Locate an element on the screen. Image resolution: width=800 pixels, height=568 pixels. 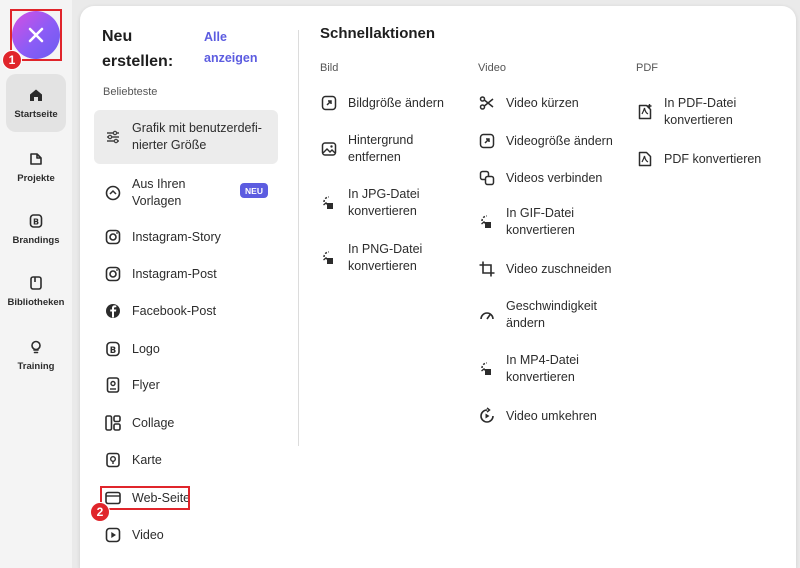
quick-item-resize-video: Videogröße ändern is located at coordinates (545, 141).